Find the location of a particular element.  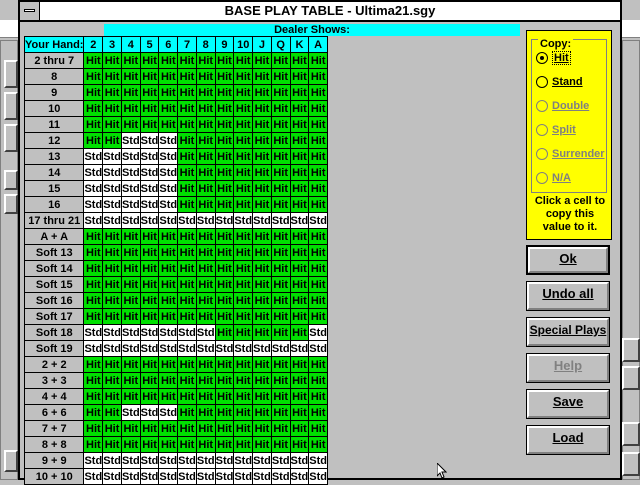

copy-option-stand: Stand is located at coordinates (559, 84).